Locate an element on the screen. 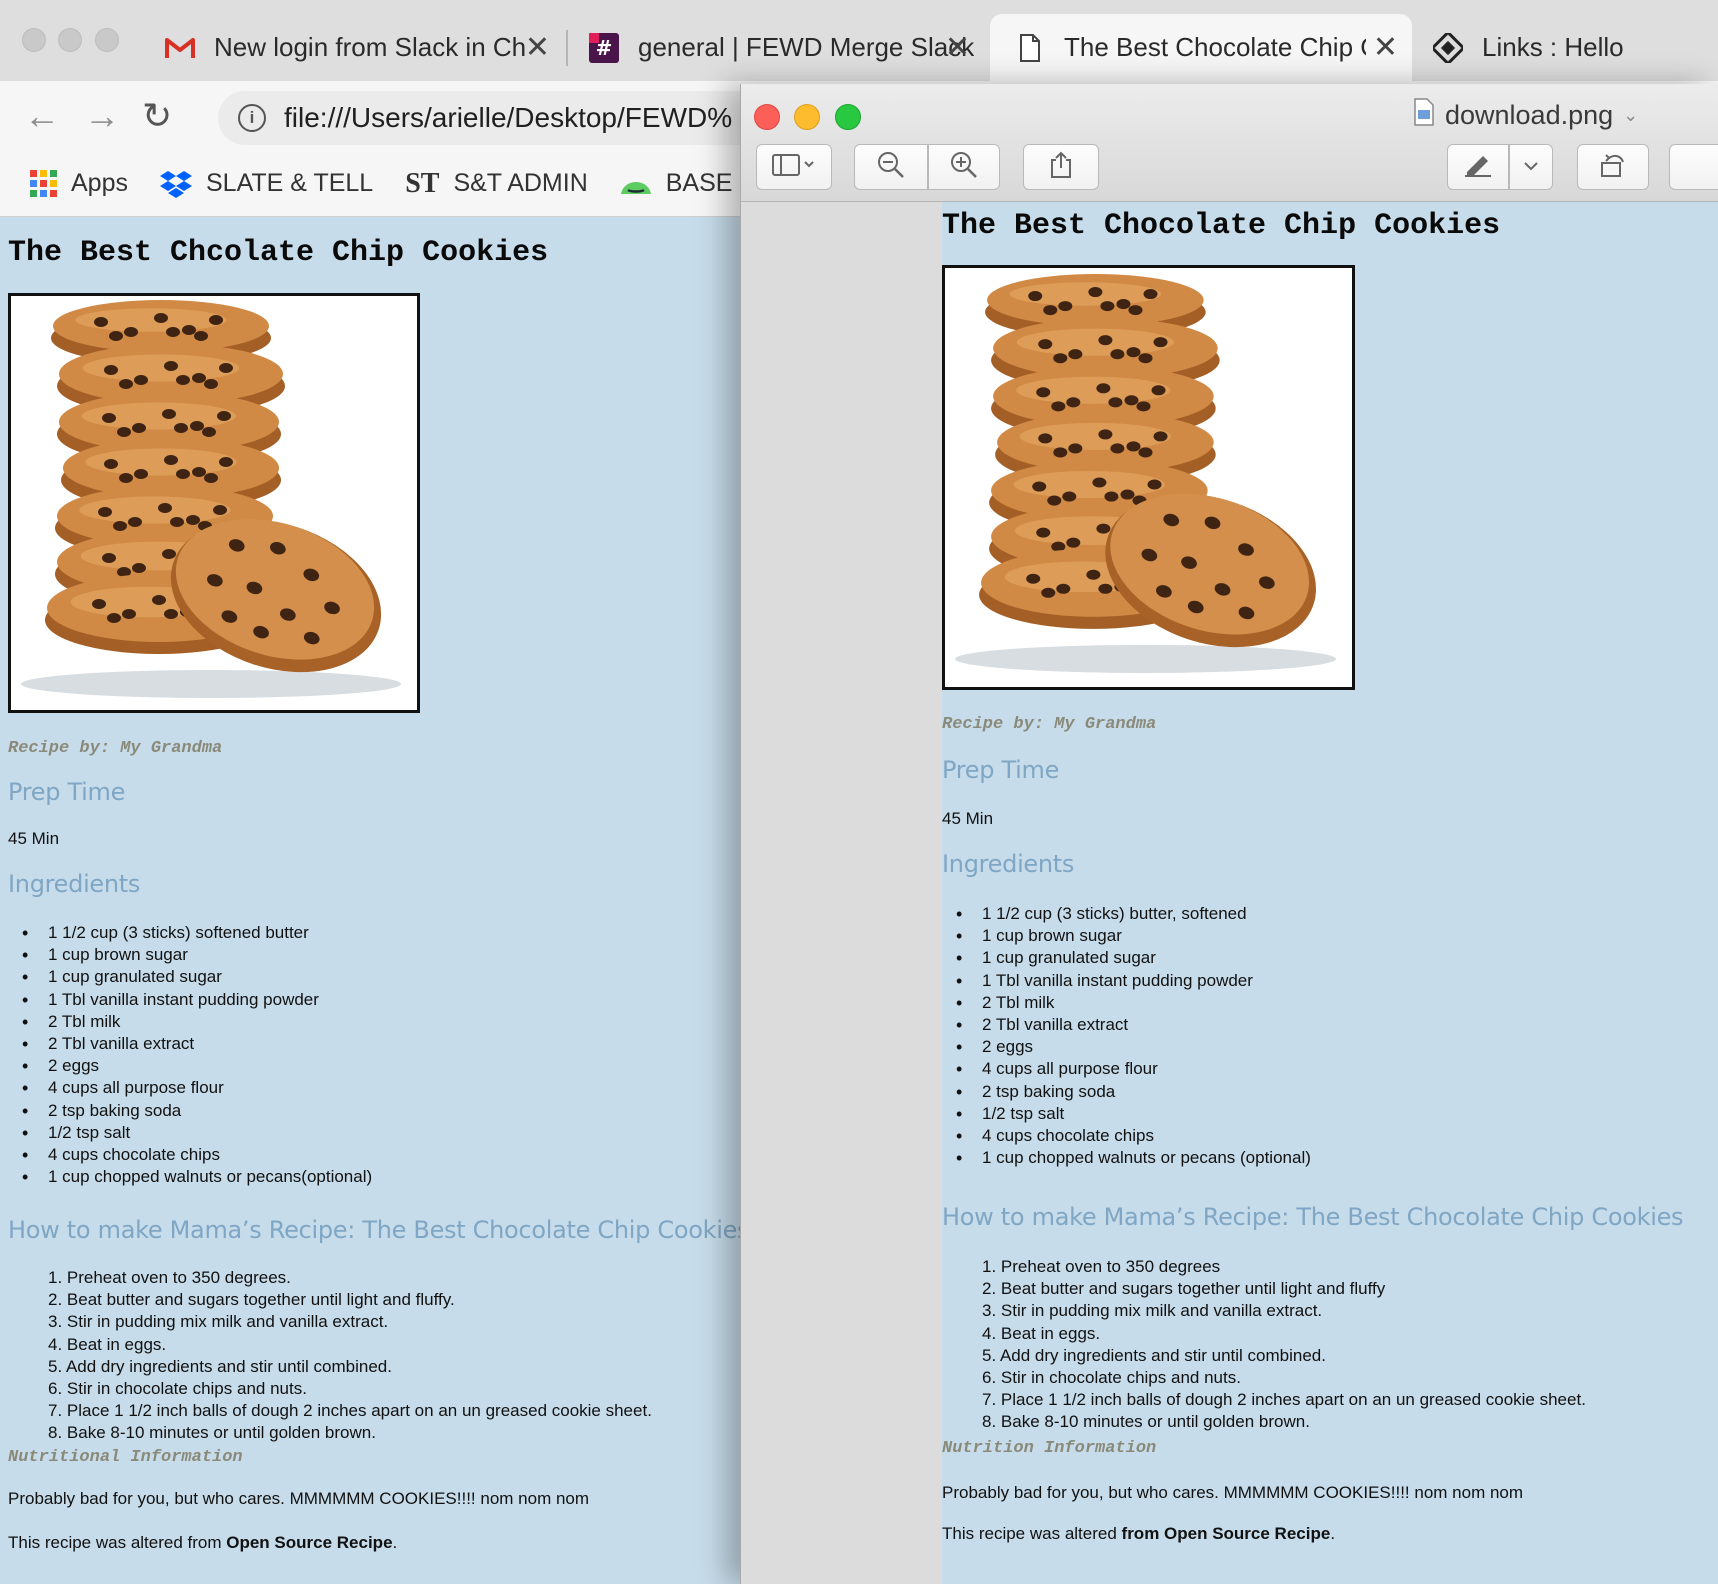 The image size is (1718, 1584). chevron-down-icon is located at coordinates (1531, 167).